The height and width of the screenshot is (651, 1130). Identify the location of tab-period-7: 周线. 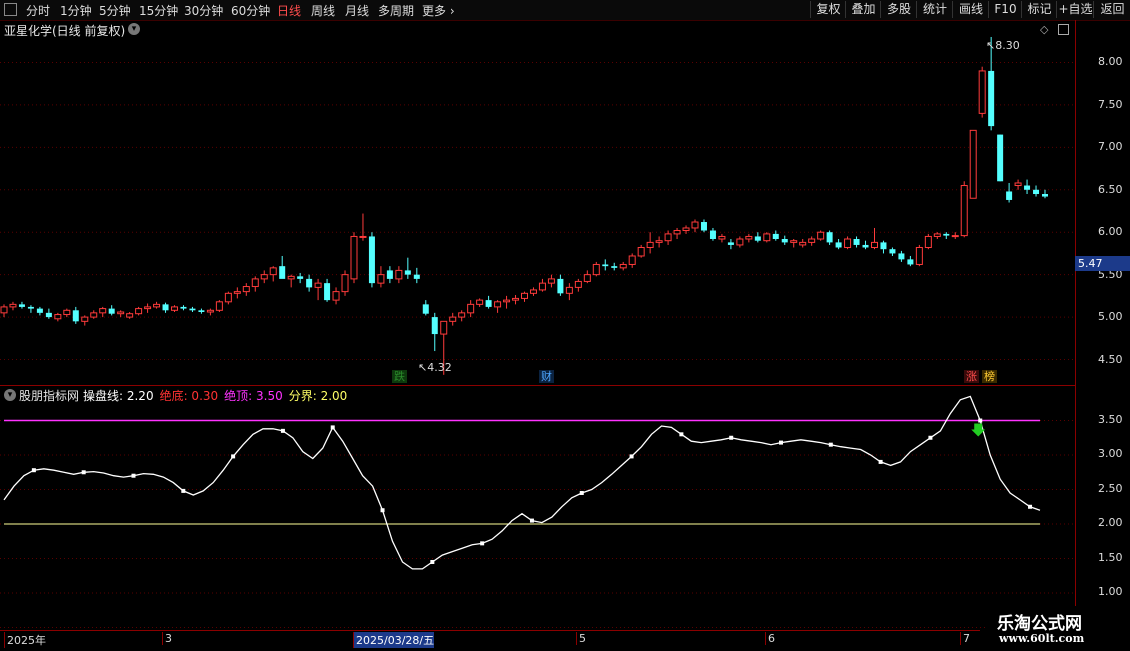
(323, 10).